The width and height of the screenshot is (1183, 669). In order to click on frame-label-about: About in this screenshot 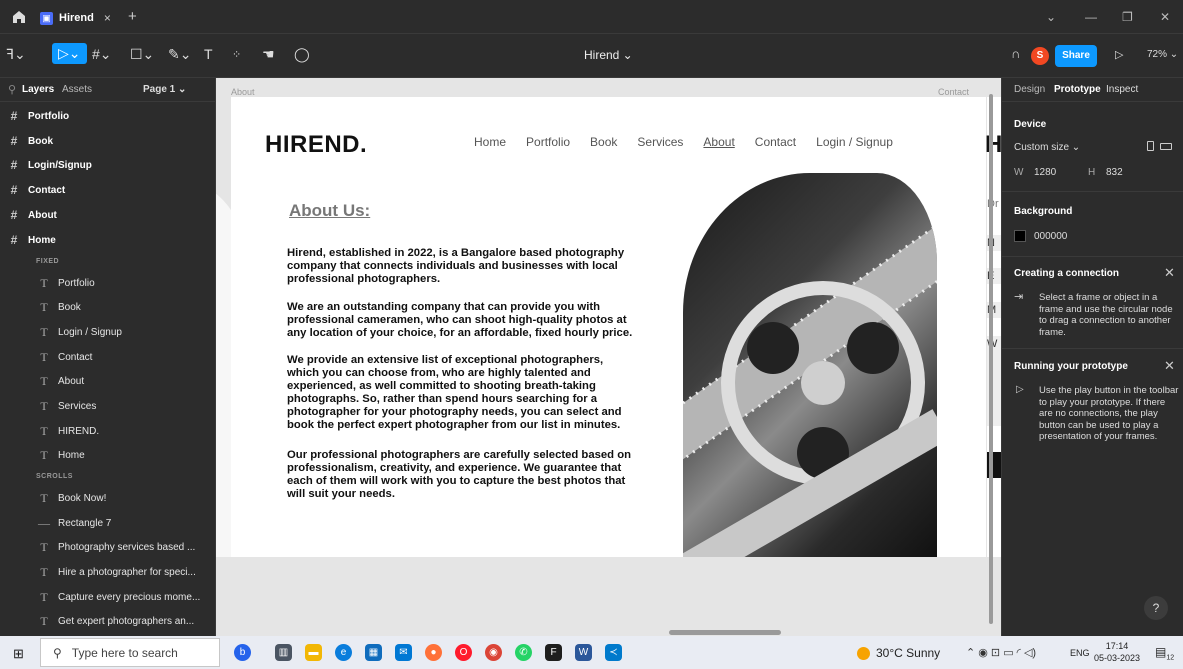, I will do `click(243, 92)`.